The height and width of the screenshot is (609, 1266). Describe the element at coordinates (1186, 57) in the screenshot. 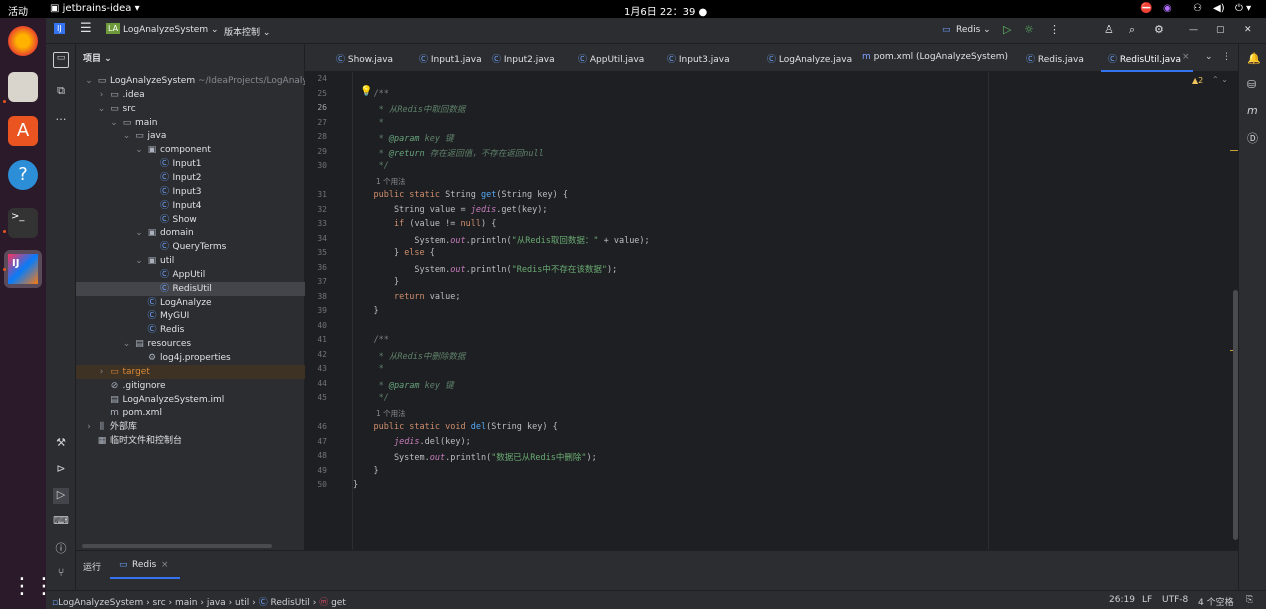

I see `close-tab-icon: ×` at that location.